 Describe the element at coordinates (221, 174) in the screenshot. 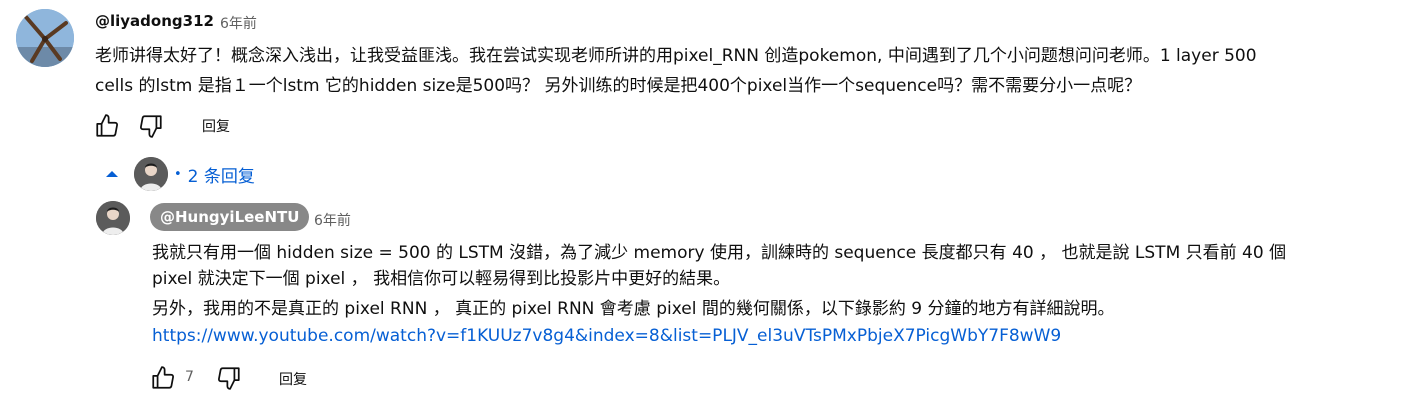

I see `replies-count-label: 2 条回复` at that location.